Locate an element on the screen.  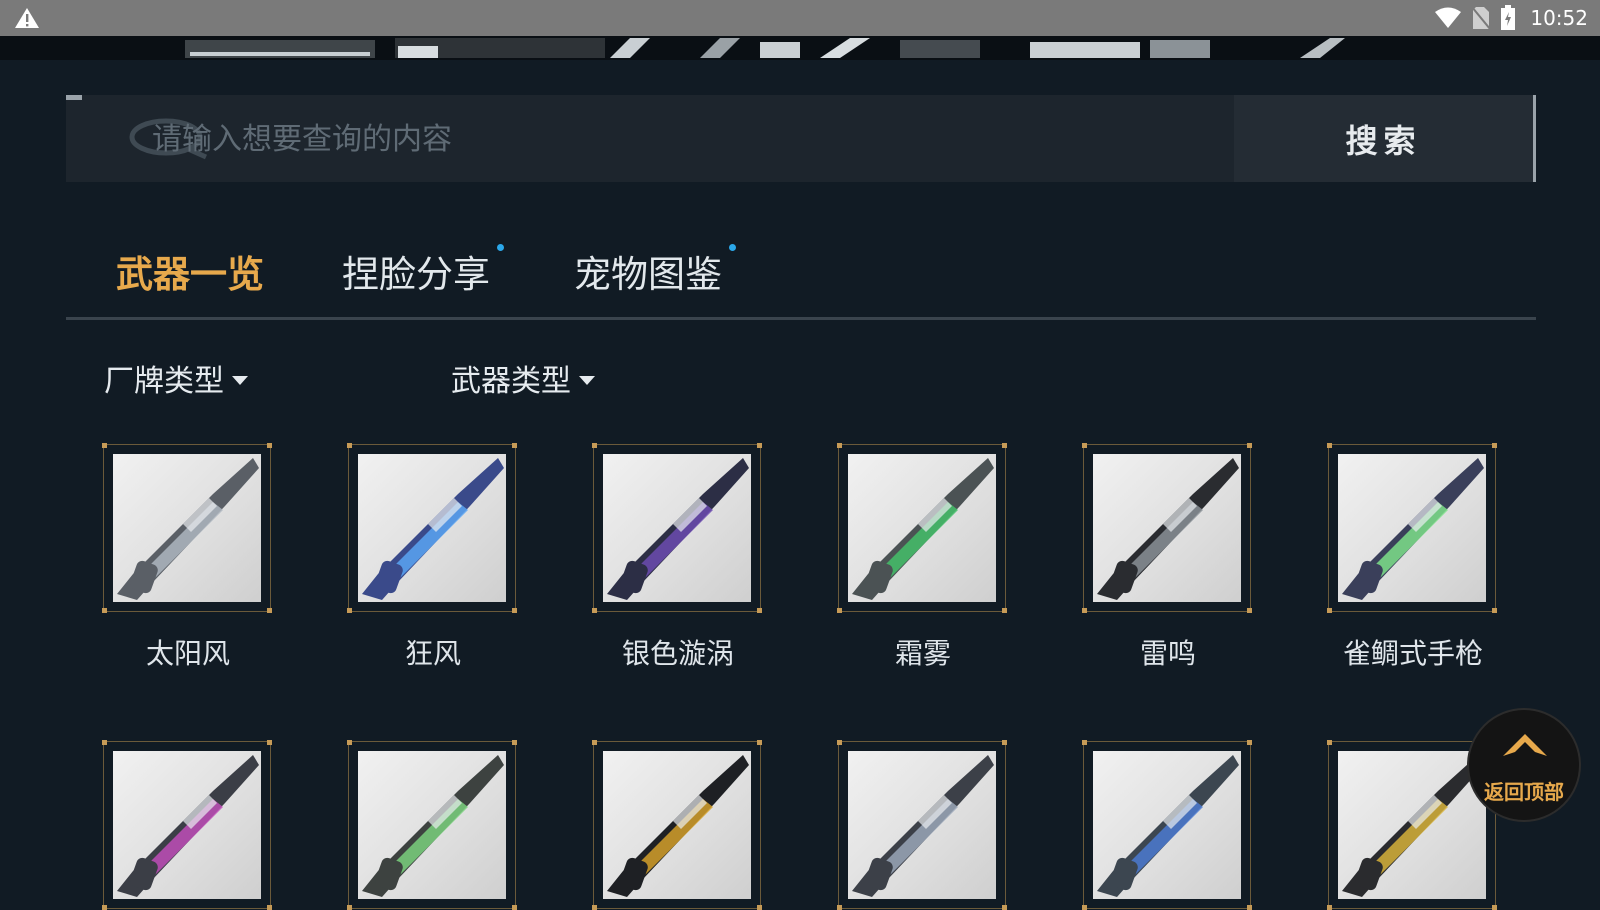
tab-weapons: 武器一览 is located at coordinates (190, 271).